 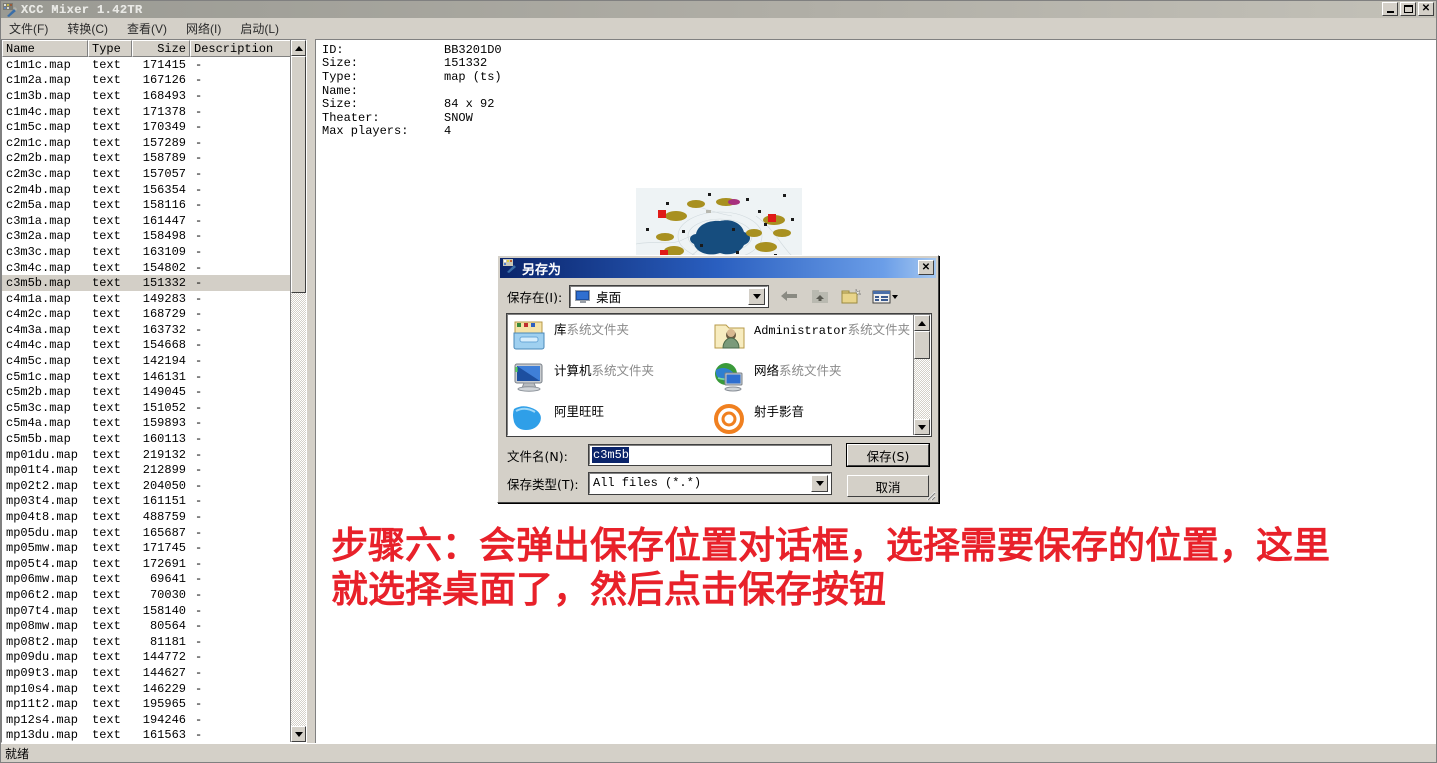 I want to click on table-row: c5m2b.map text 149045-, so click(x=154, y=392).